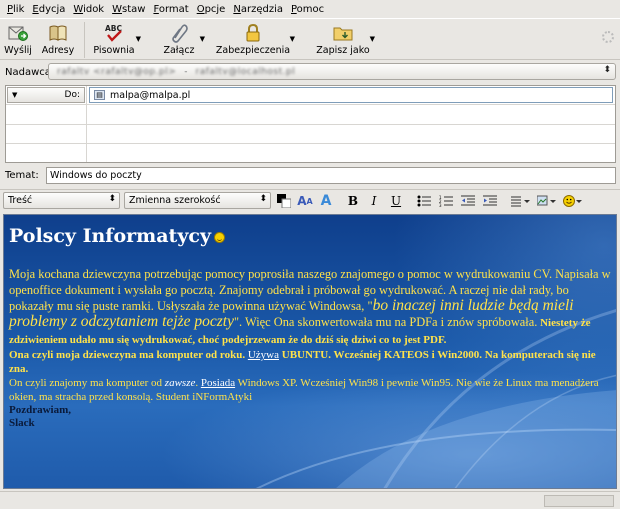 The image size is (620, 509). What do you see at coordinates (48, 9) in the screenshot?
I see `menu-edit: Edycja` at bounding box center [48, 9].